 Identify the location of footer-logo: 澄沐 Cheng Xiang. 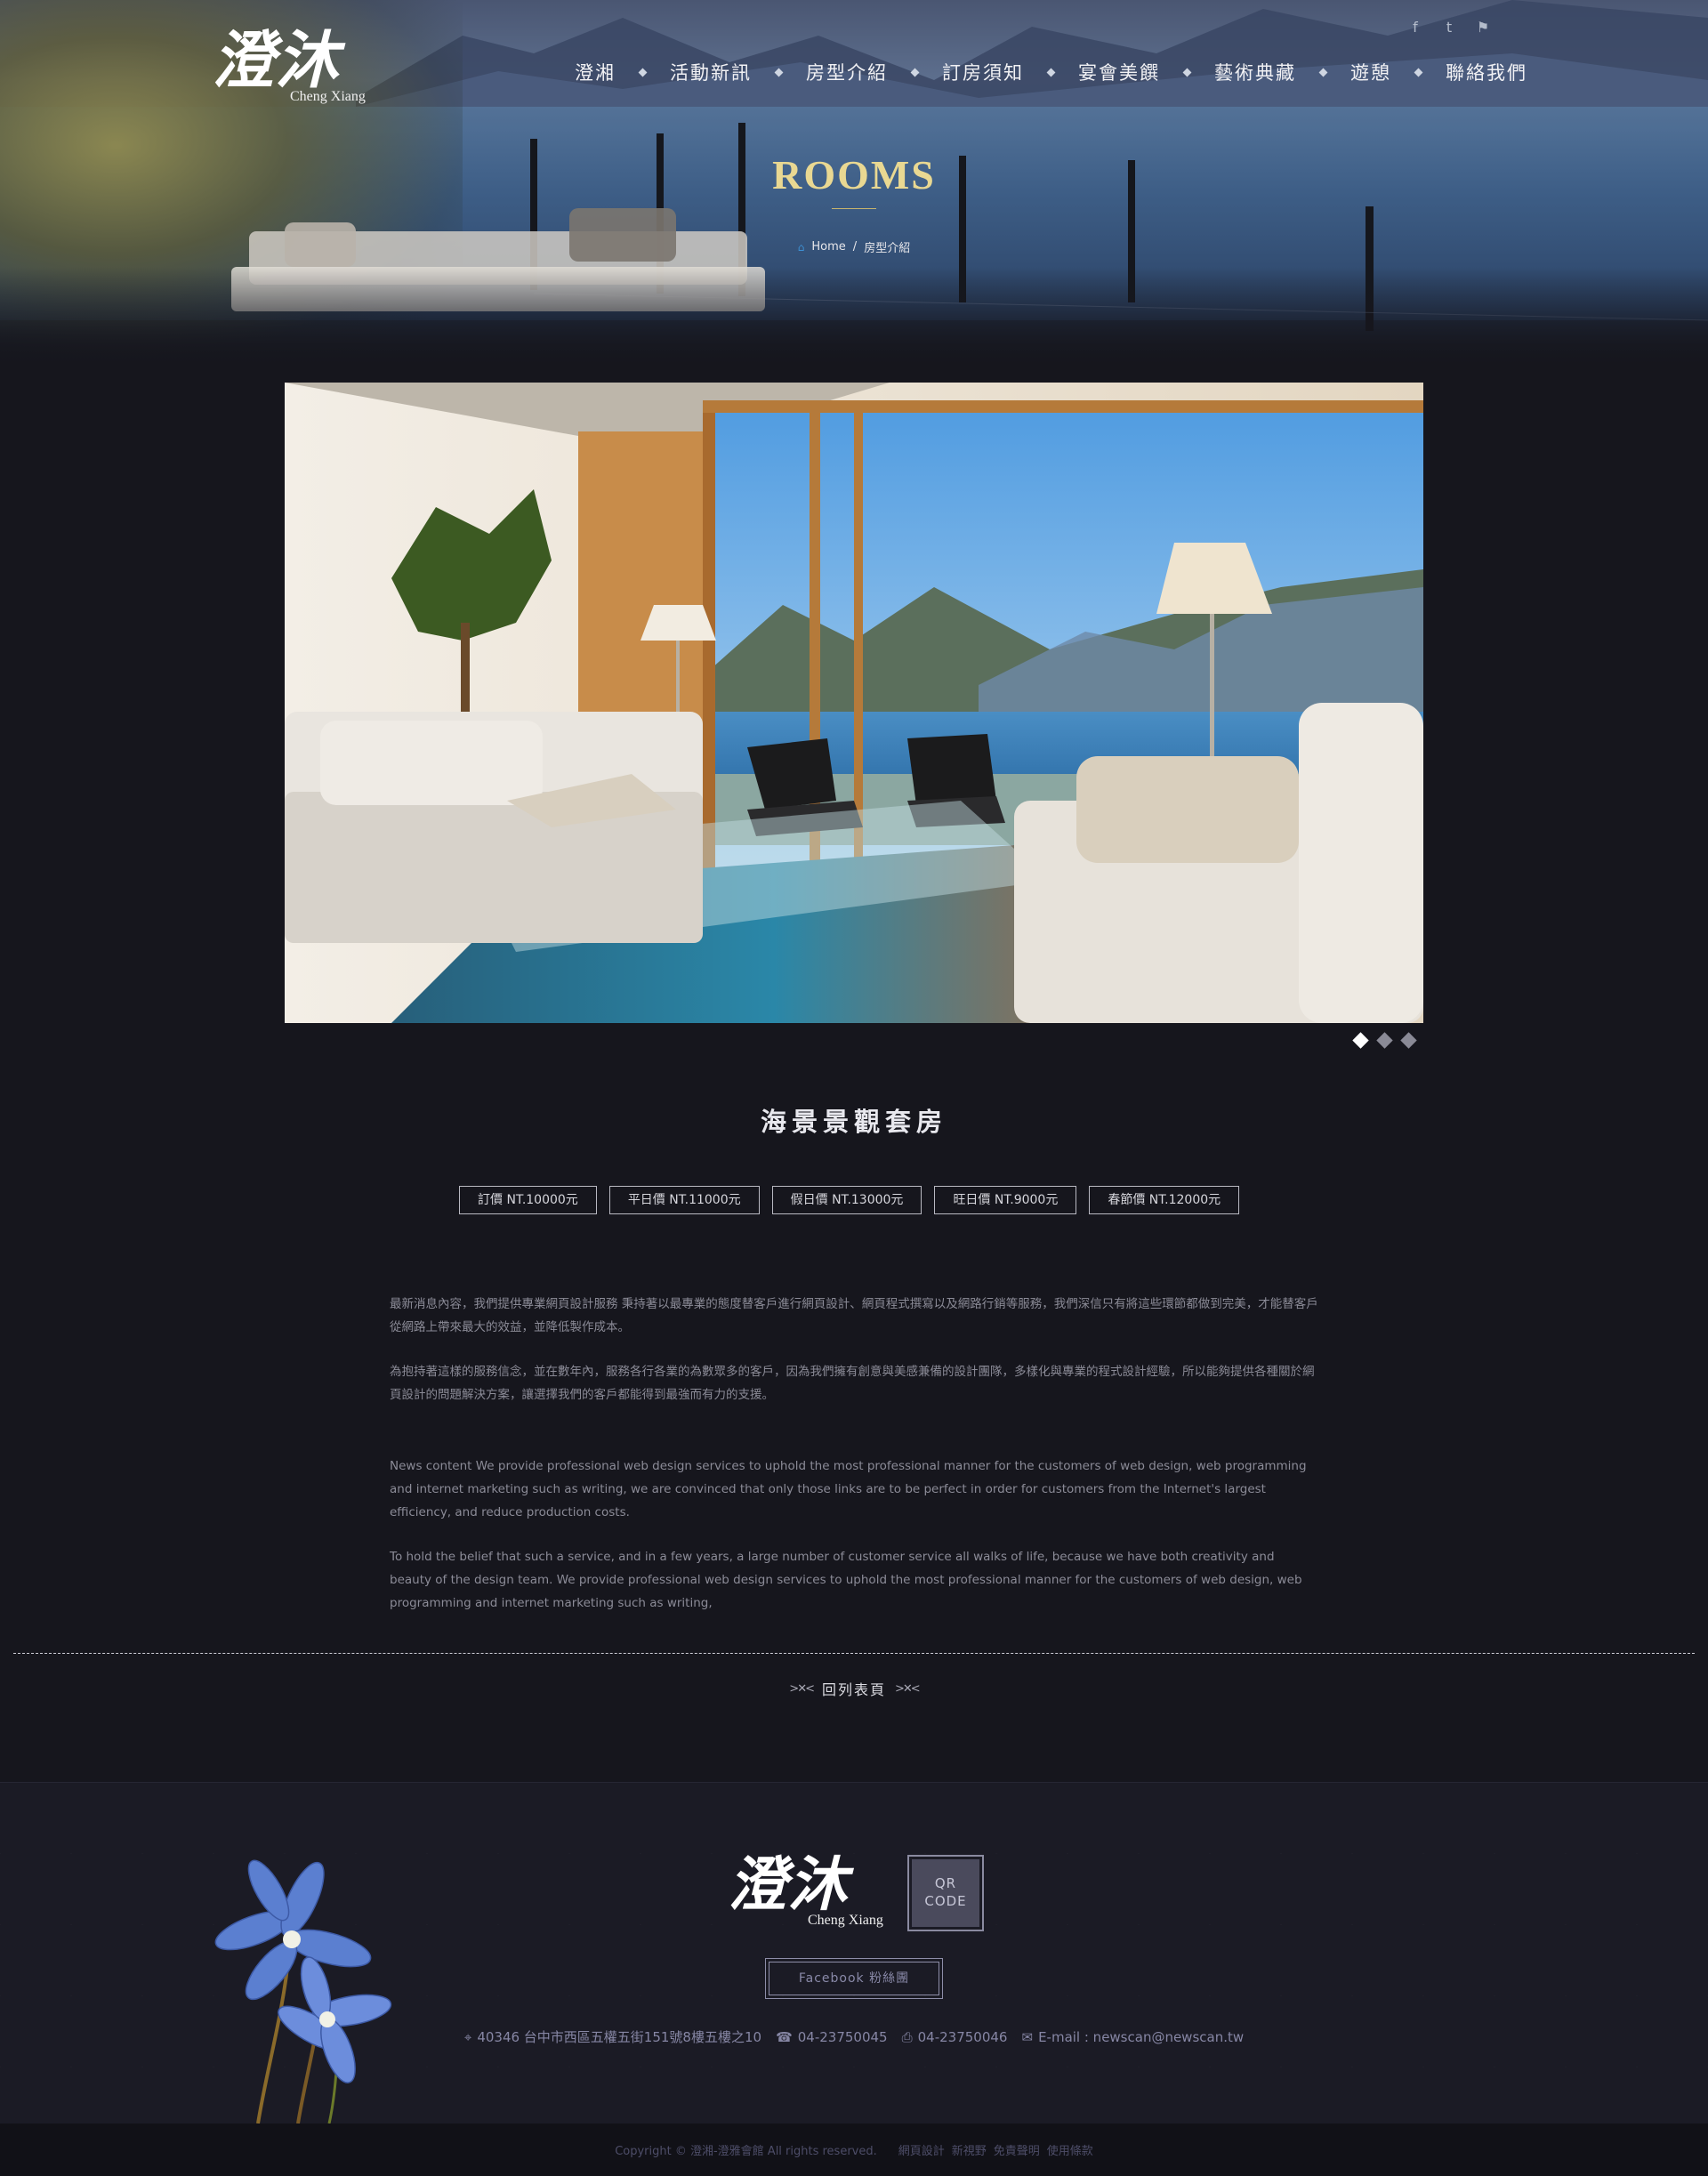
(817, 1891).